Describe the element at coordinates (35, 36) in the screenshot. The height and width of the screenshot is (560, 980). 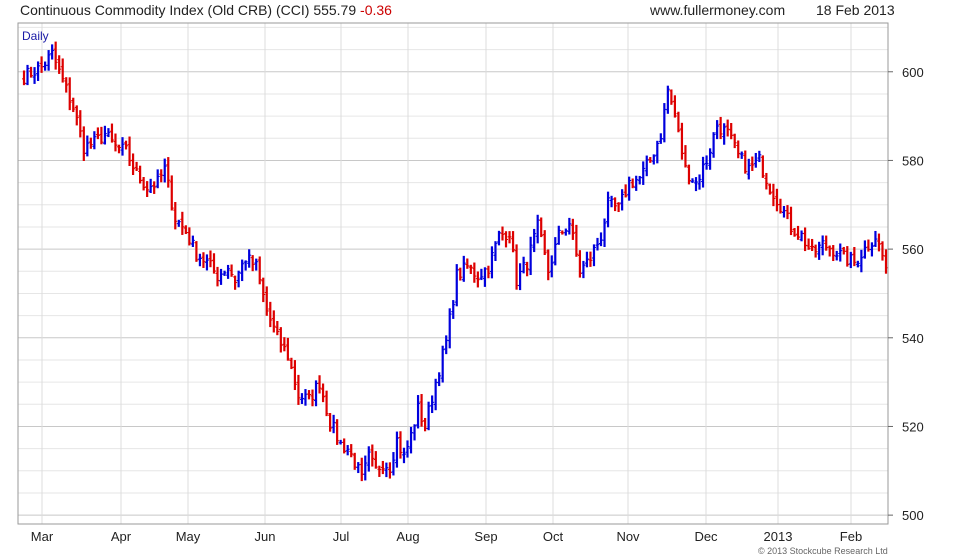
I see `period-label: Daily` at that location.